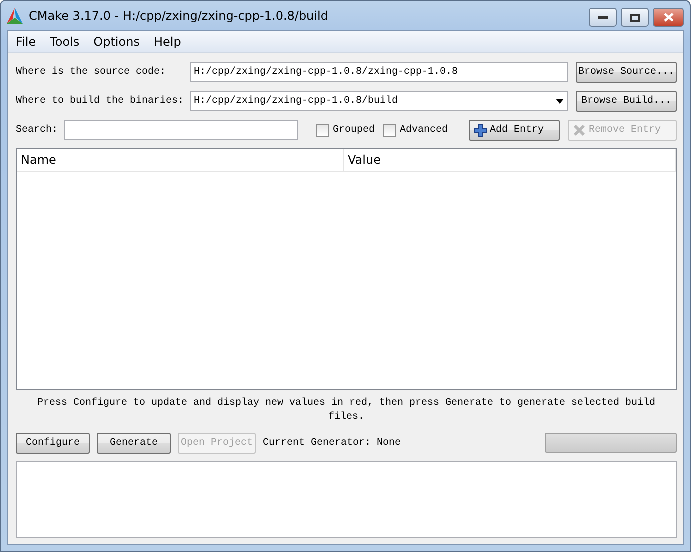 The image size is (691, 552). What do you see at coordinates (66, 41) in the screenshot?
I see `menu-item: Tools` at bounding box center [66, 41].